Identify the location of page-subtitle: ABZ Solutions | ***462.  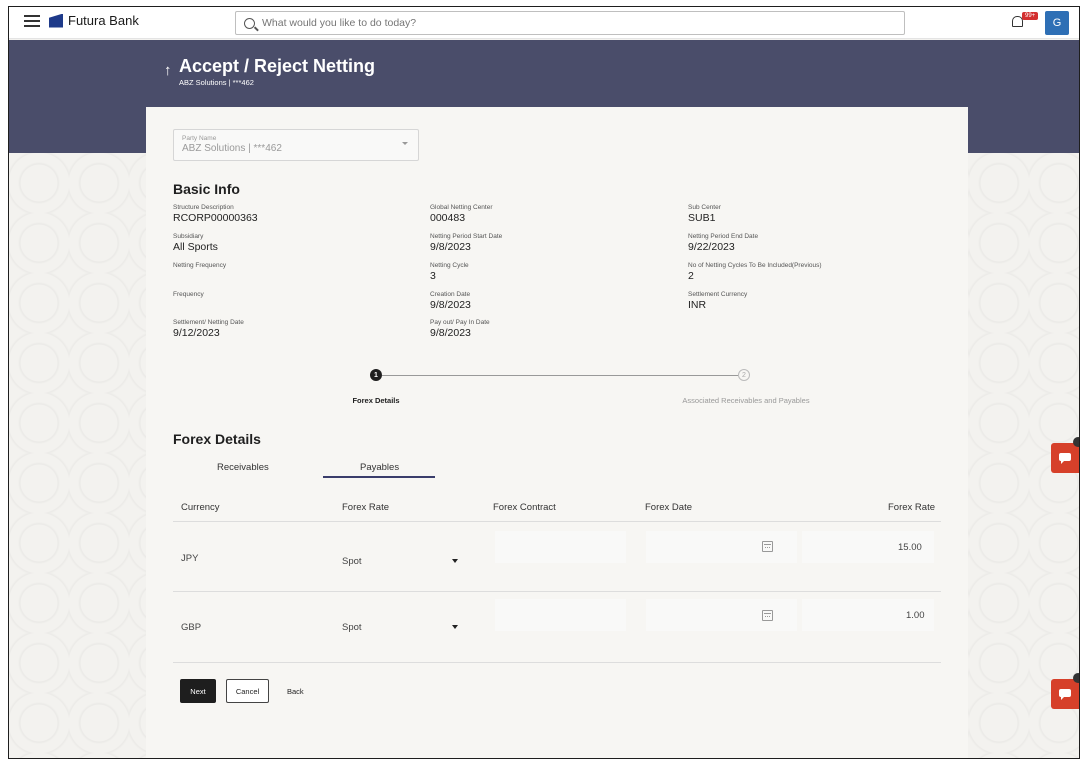
(216, 82).